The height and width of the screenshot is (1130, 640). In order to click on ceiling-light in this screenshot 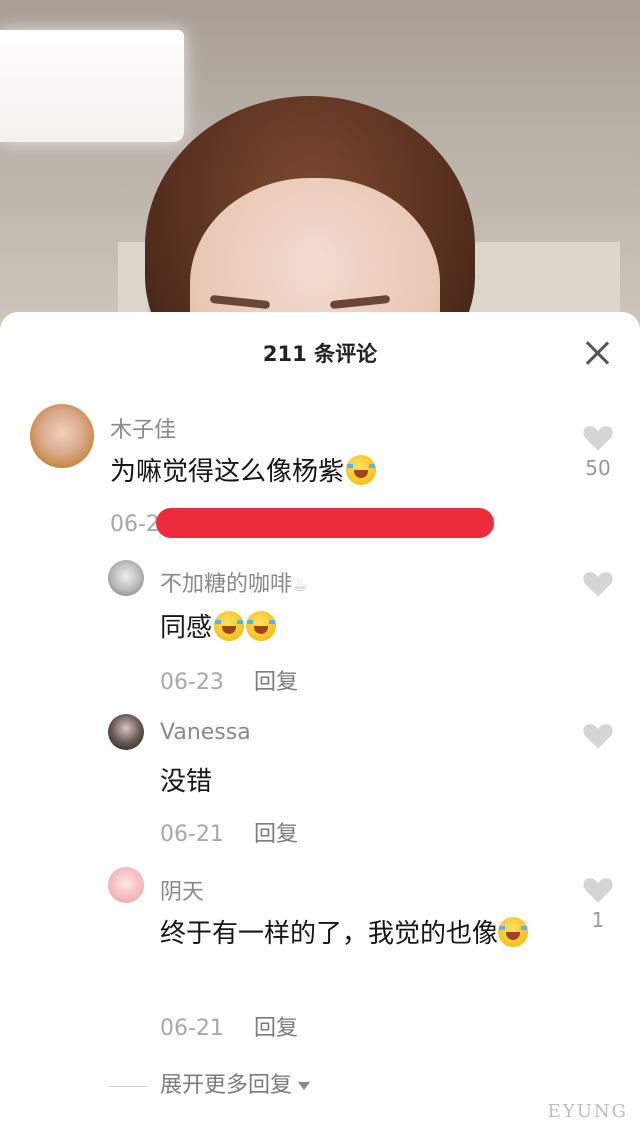, I will do `click(92, 86)`.